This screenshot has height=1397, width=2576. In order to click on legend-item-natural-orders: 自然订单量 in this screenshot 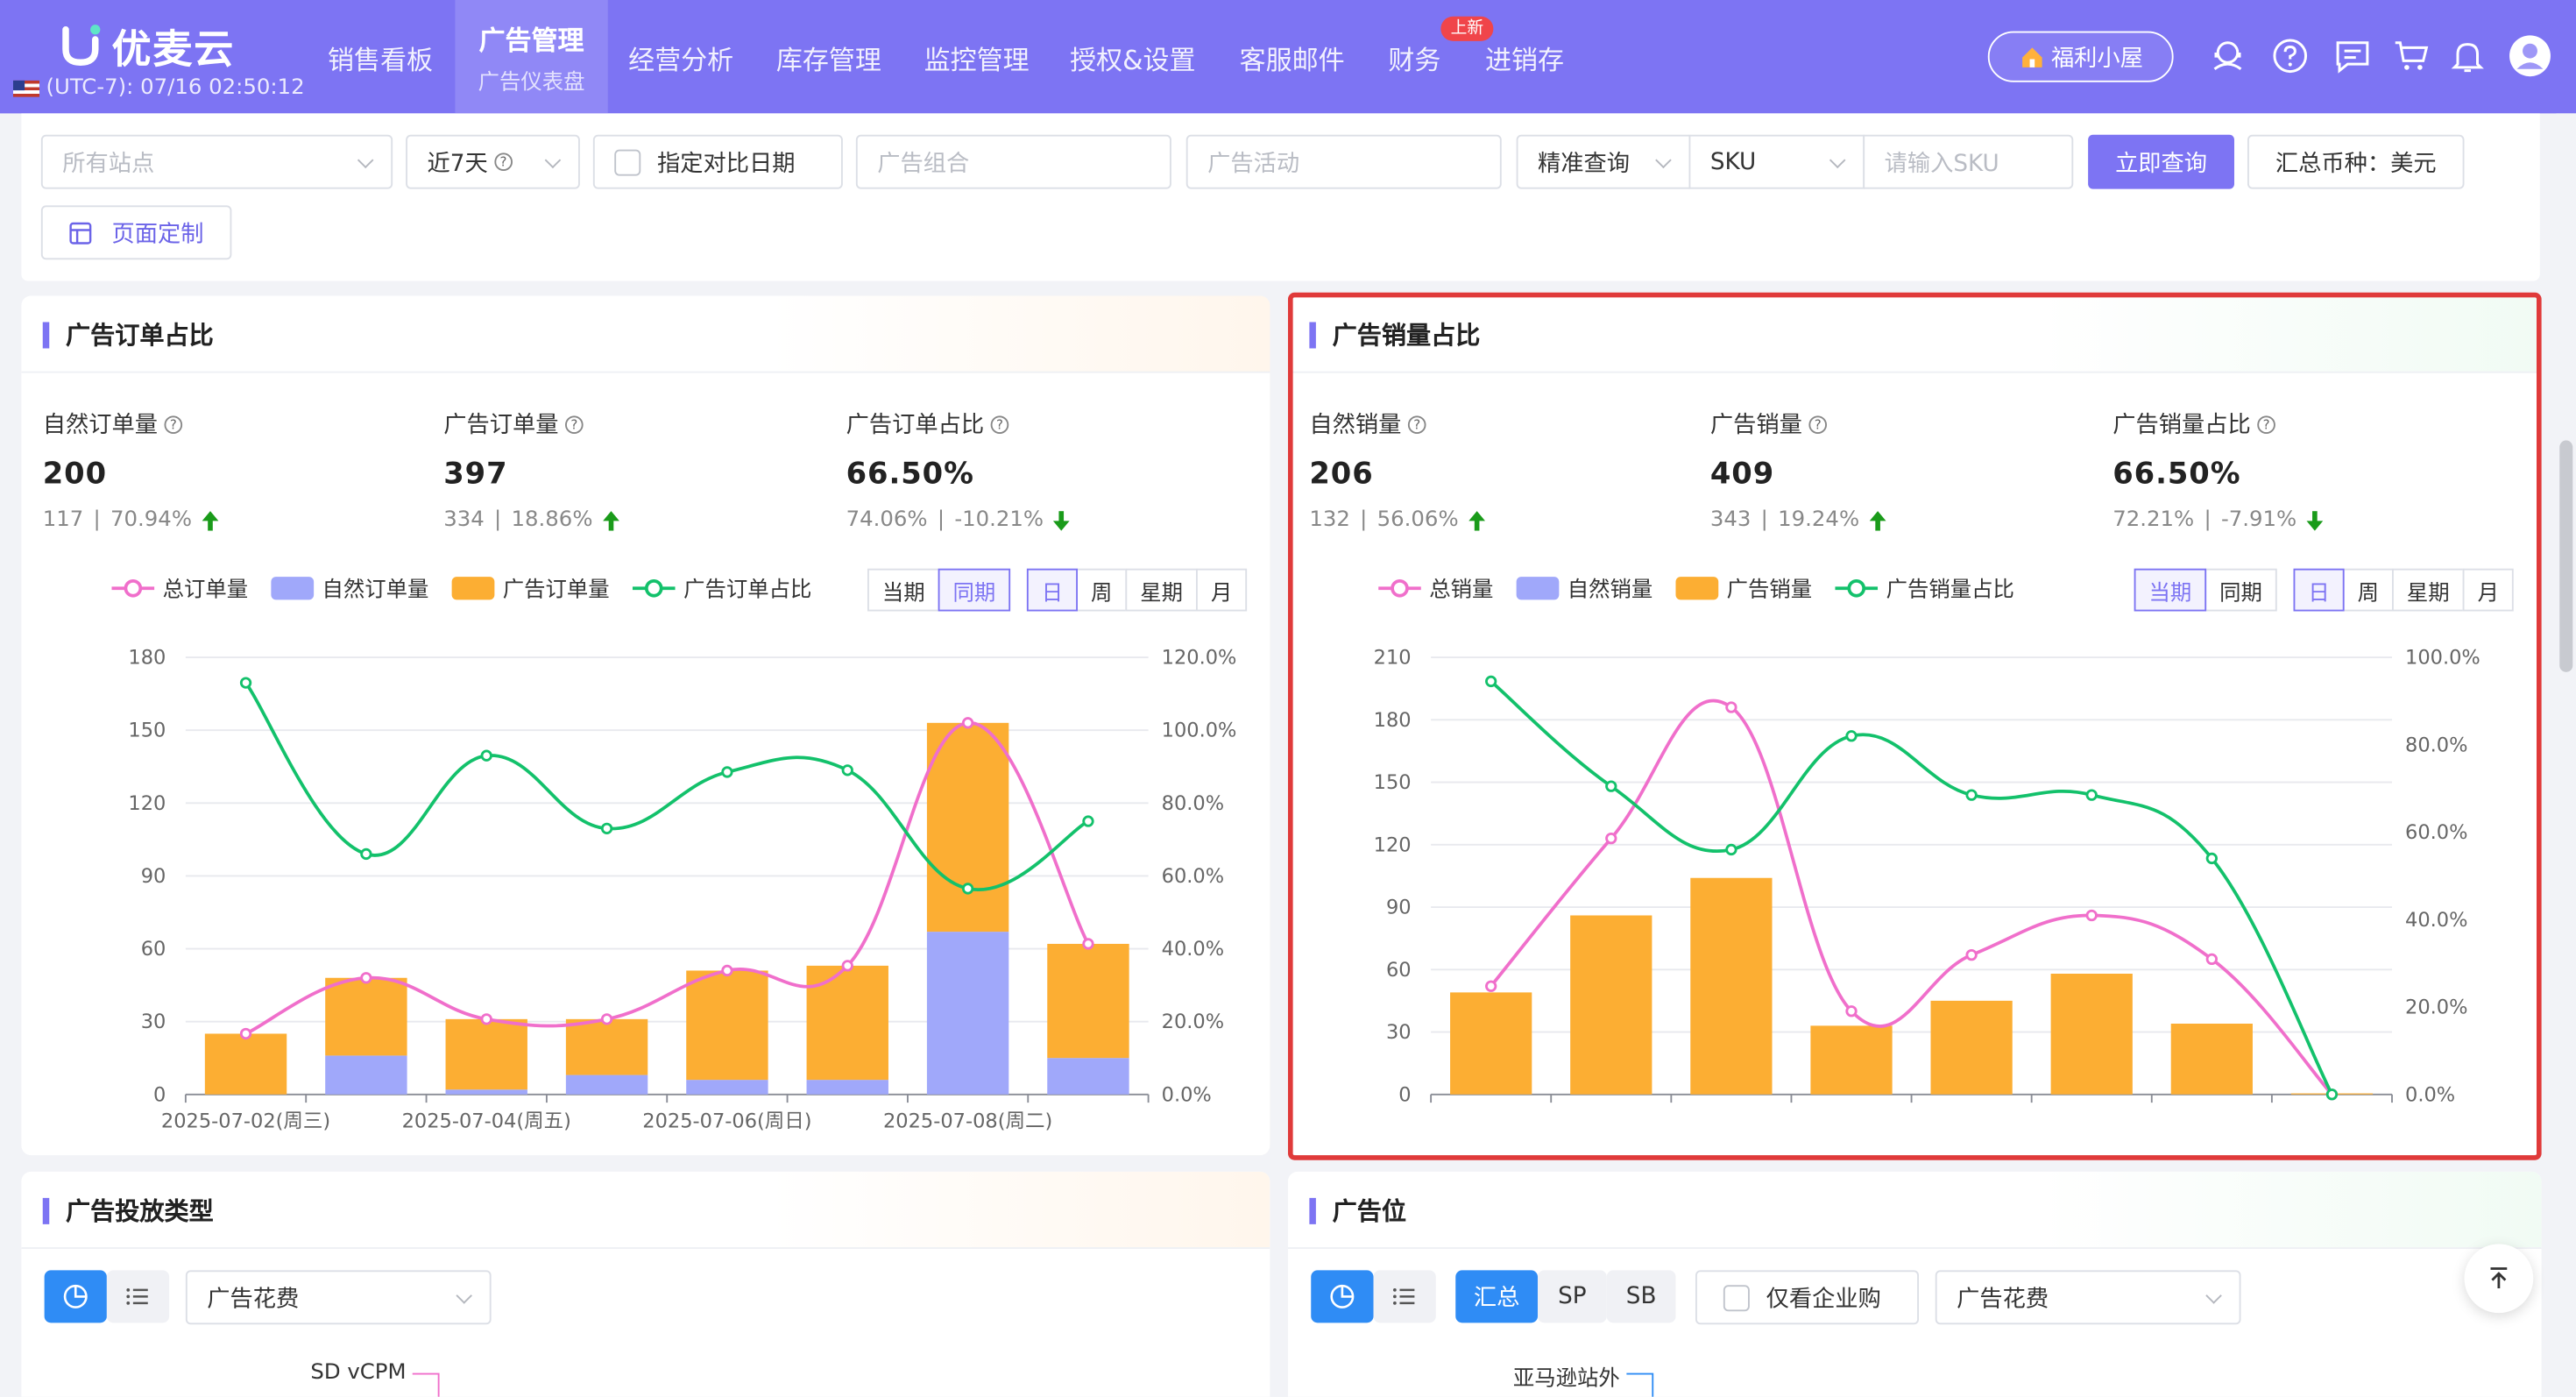, I will do `click(349, 587)`.